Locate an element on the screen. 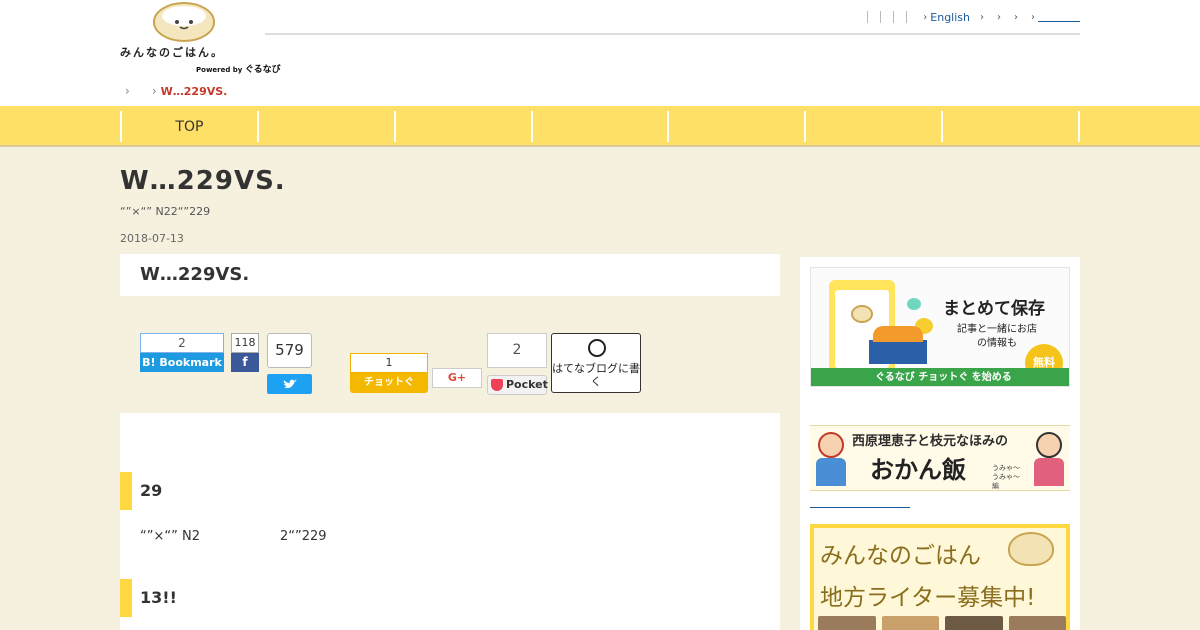  banner-cta: ぐるなび チョットぐ を始める is located at coordinates (940, 377).